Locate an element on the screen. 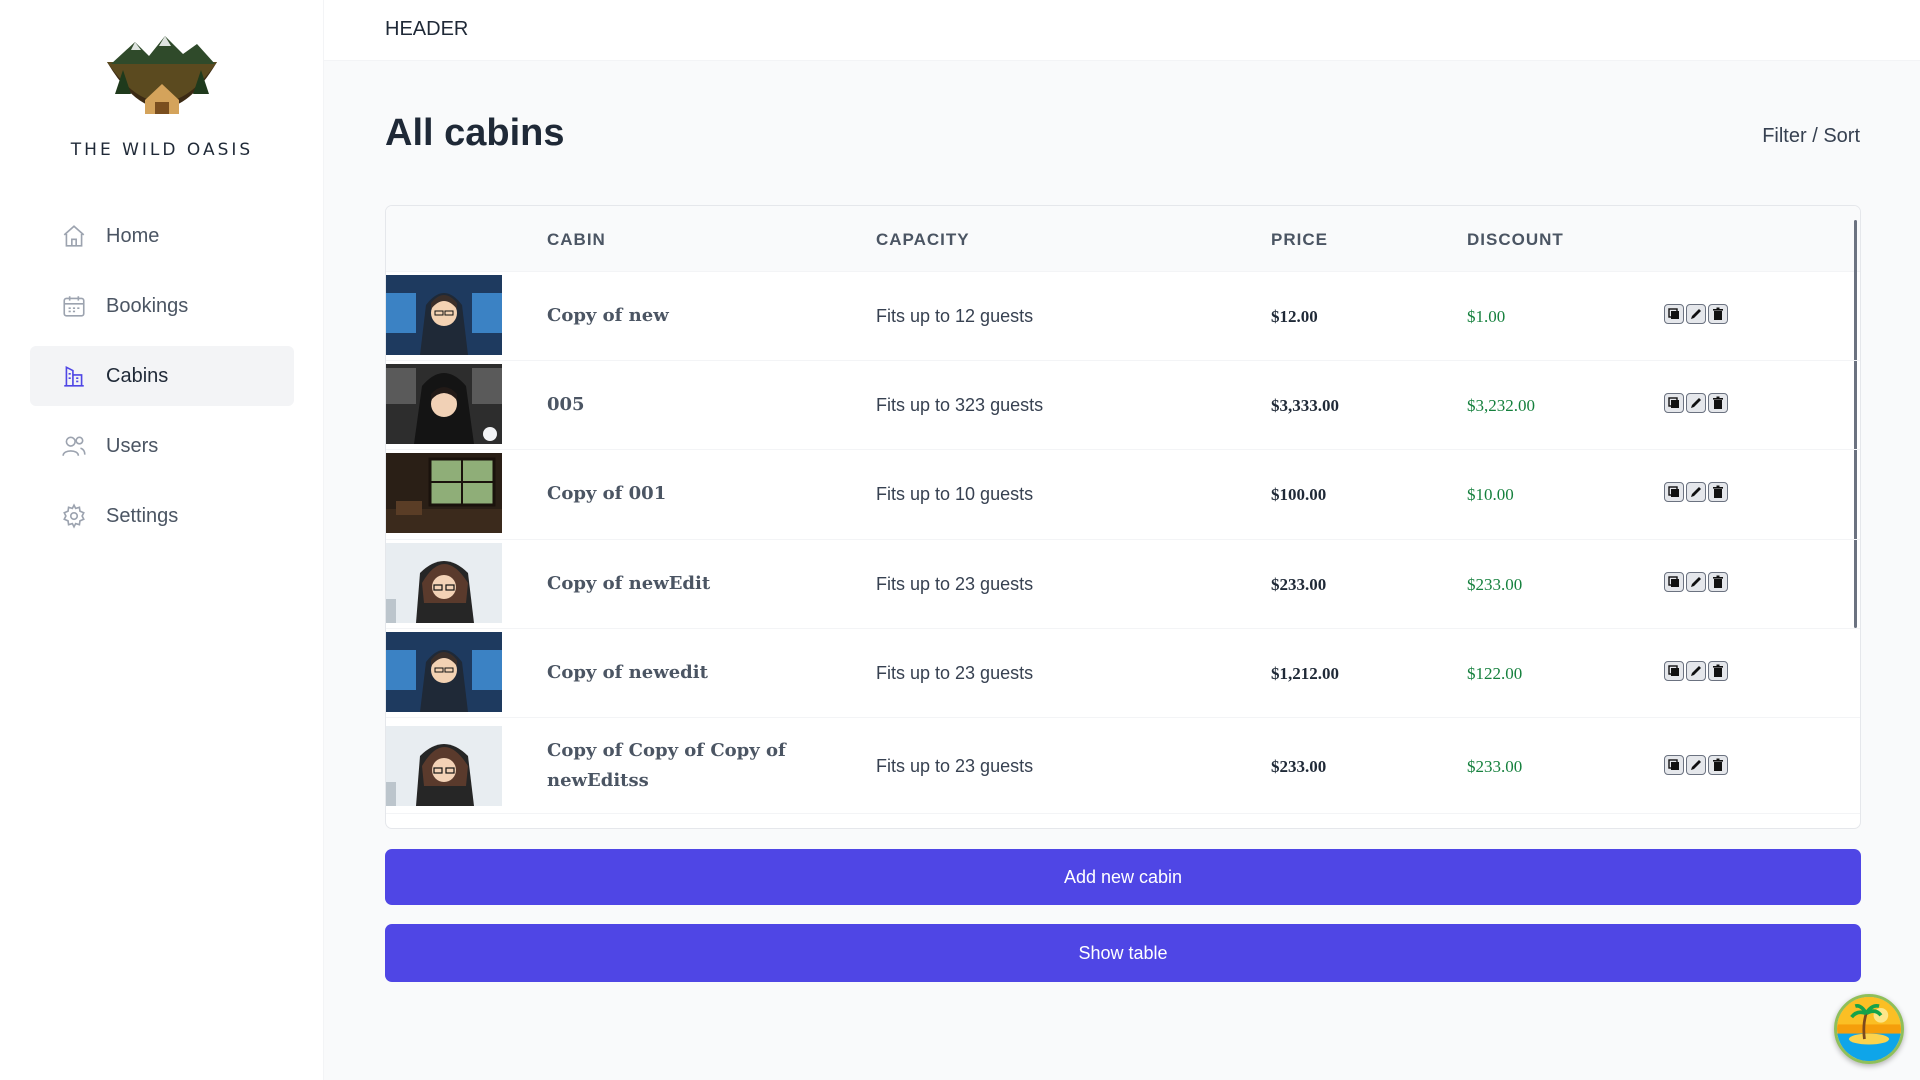 The image size is (1920, 1080). cabin-price: $12.00 is located at coordinates (1294, 316).